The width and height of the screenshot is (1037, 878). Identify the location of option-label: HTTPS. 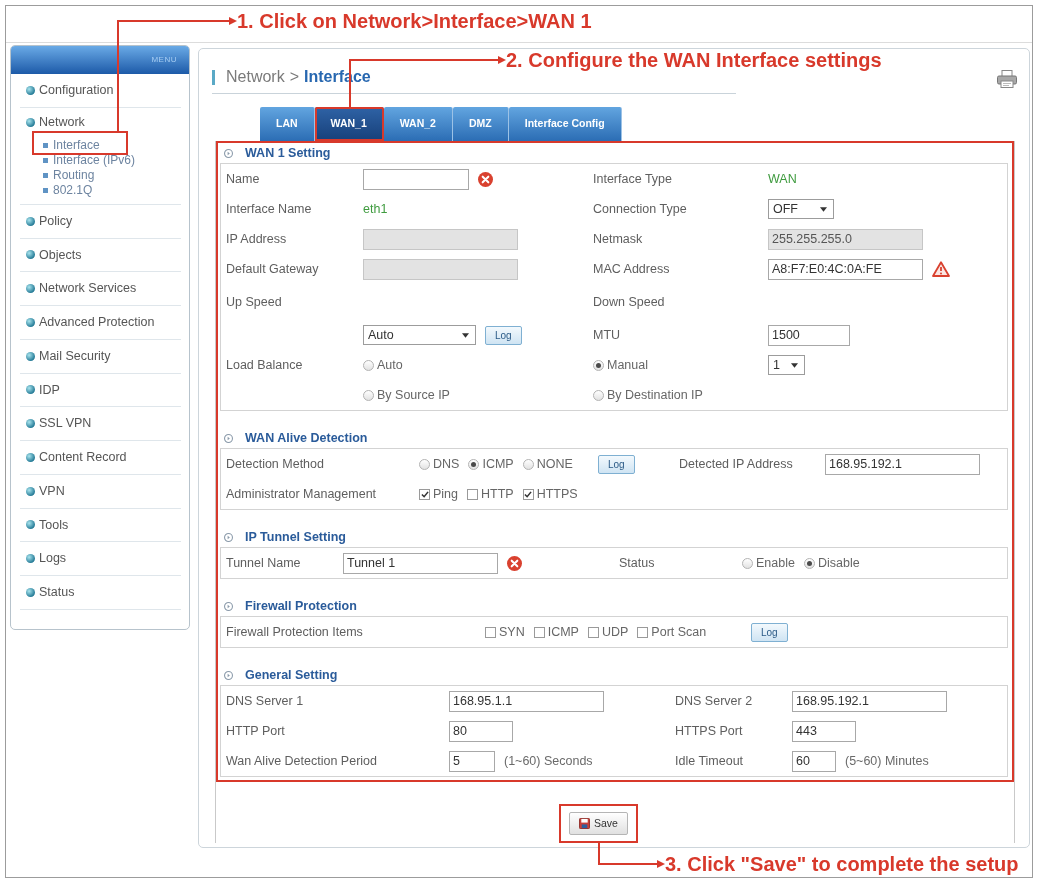
(557, 495).